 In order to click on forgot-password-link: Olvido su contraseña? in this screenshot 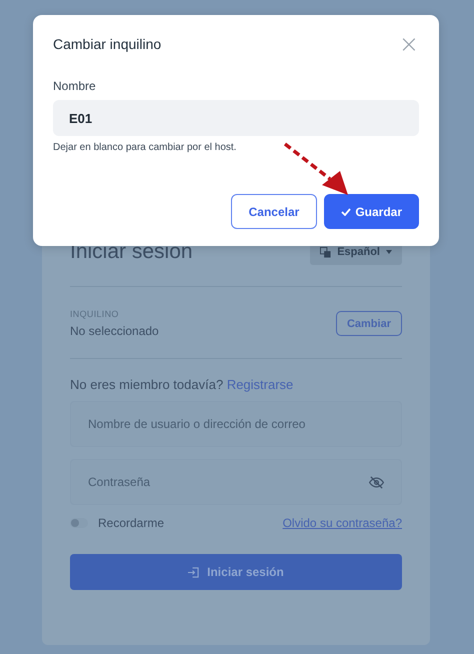, I will do `click(342, 523)`.